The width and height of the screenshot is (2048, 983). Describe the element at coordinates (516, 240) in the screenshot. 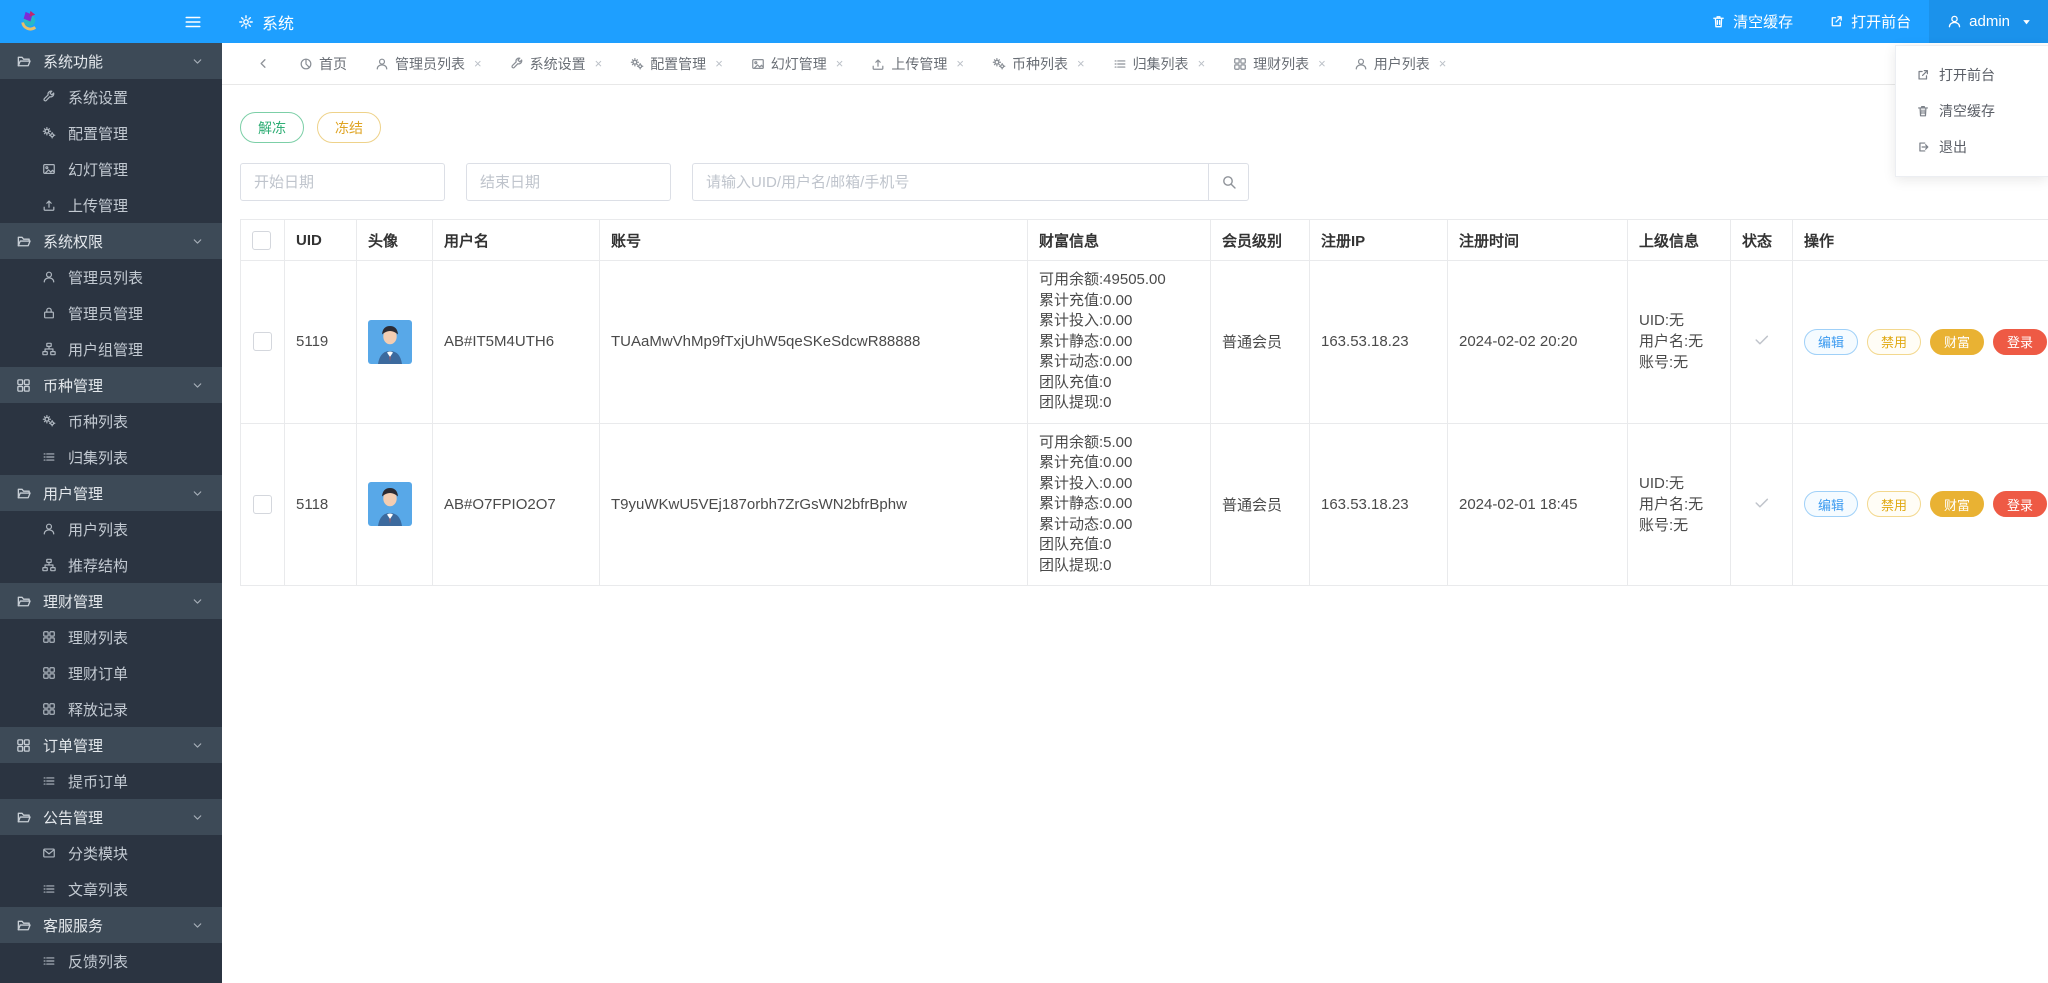

I see `column-header-username: 用户名` at that location.